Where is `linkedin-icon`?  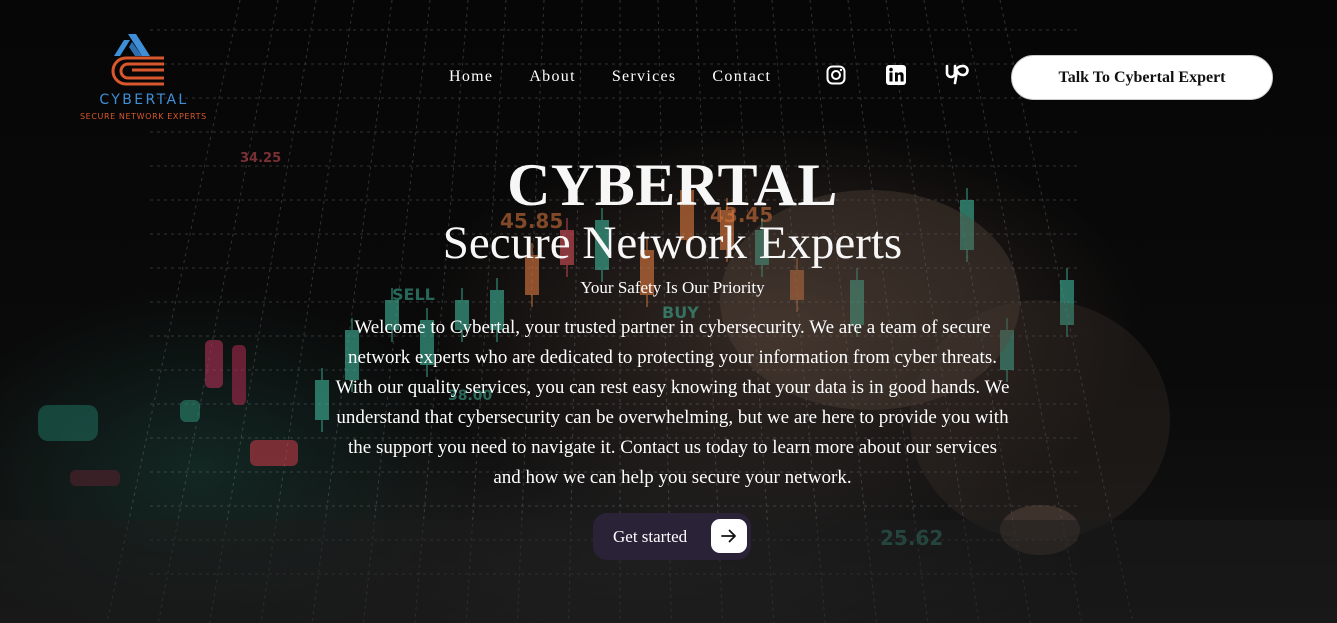
linkedin-icon is located at coordinates (896, 75).